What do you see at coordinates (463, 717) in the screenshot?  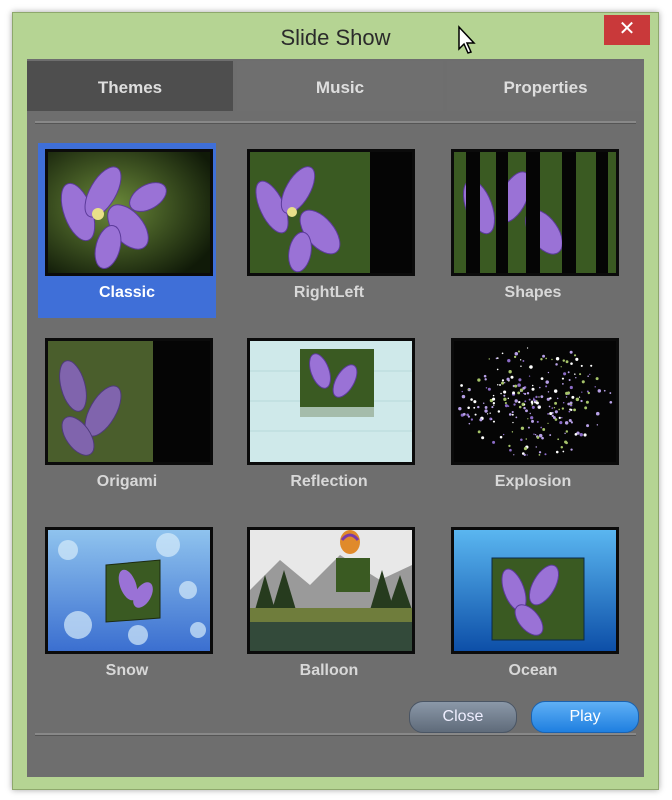 I see `close-button: Close` at bounding box center [463, 717].